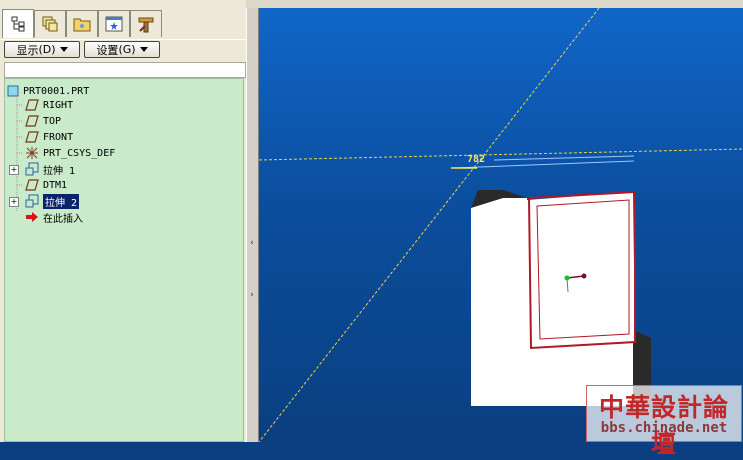 Image resolution: width=743 pixels, height=460 pixels. I want to click on tree-item-insert-here: 在此插入, so click(54, 217).